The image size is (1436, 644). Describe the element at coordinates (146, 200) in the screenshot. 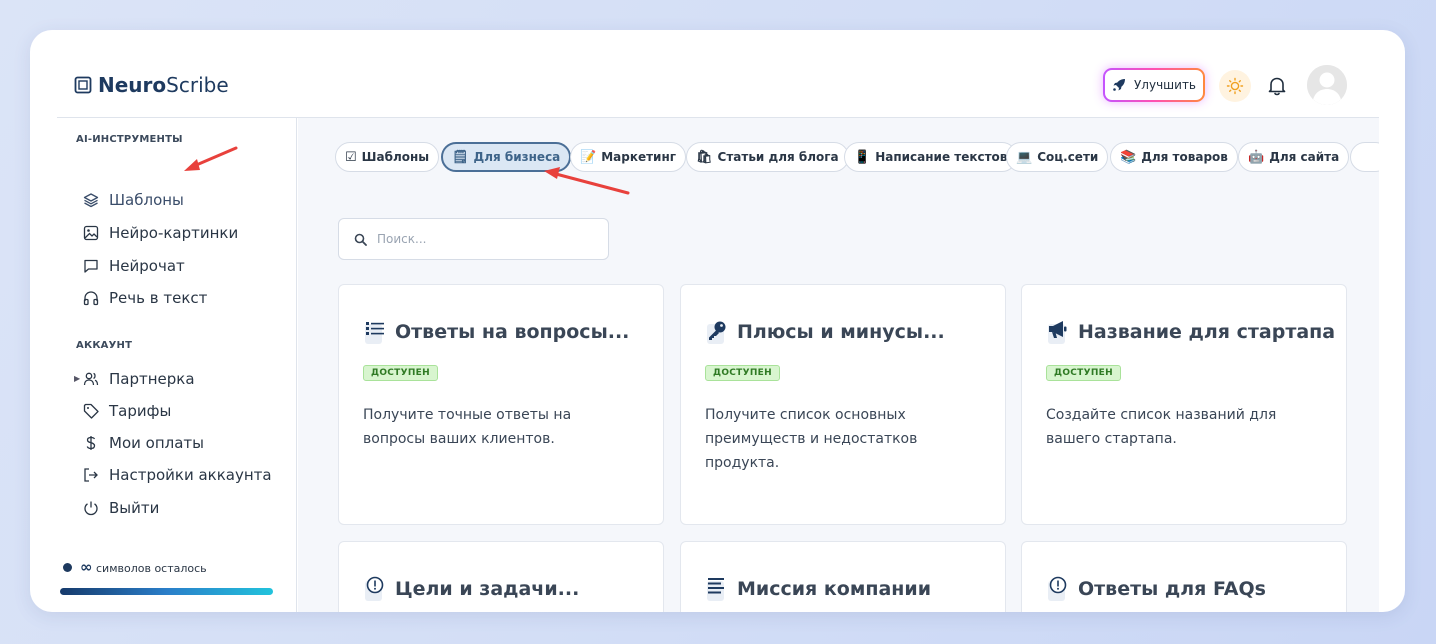

I see `sidebar-item-label: Шаблоны` at that location.